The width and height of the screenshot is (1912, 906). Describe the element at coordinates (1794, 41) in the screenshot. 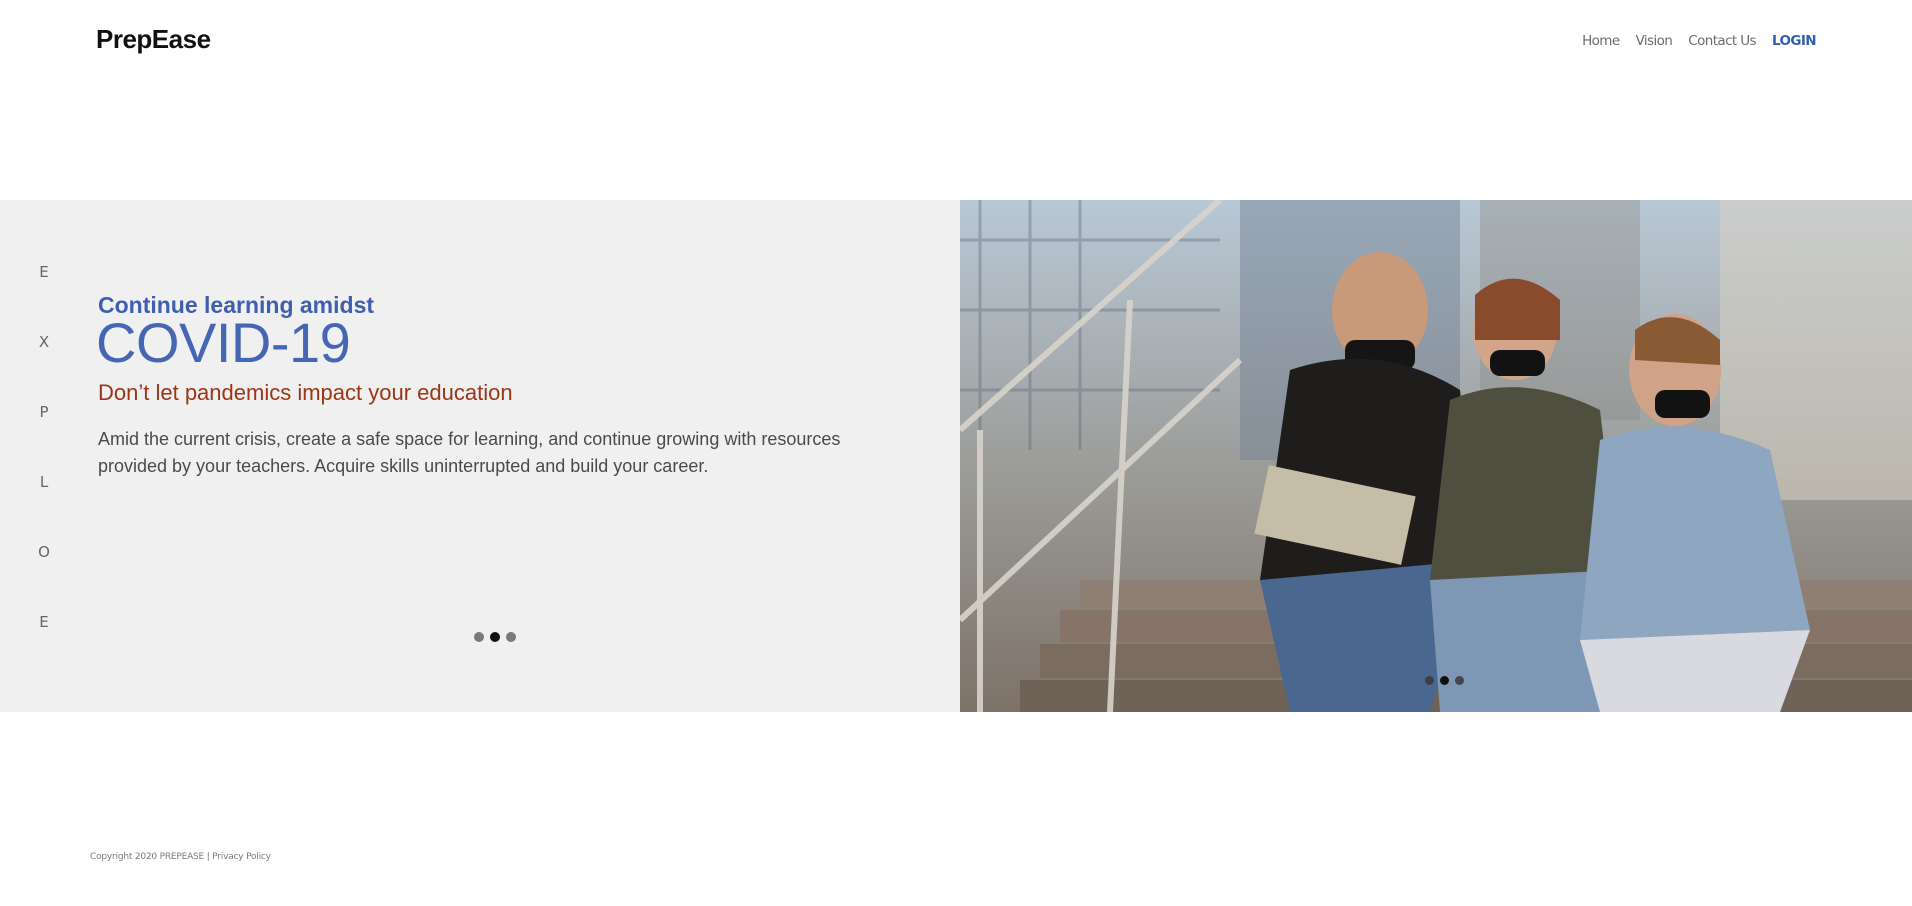

I see `nav-login: LOGIN` at that location.